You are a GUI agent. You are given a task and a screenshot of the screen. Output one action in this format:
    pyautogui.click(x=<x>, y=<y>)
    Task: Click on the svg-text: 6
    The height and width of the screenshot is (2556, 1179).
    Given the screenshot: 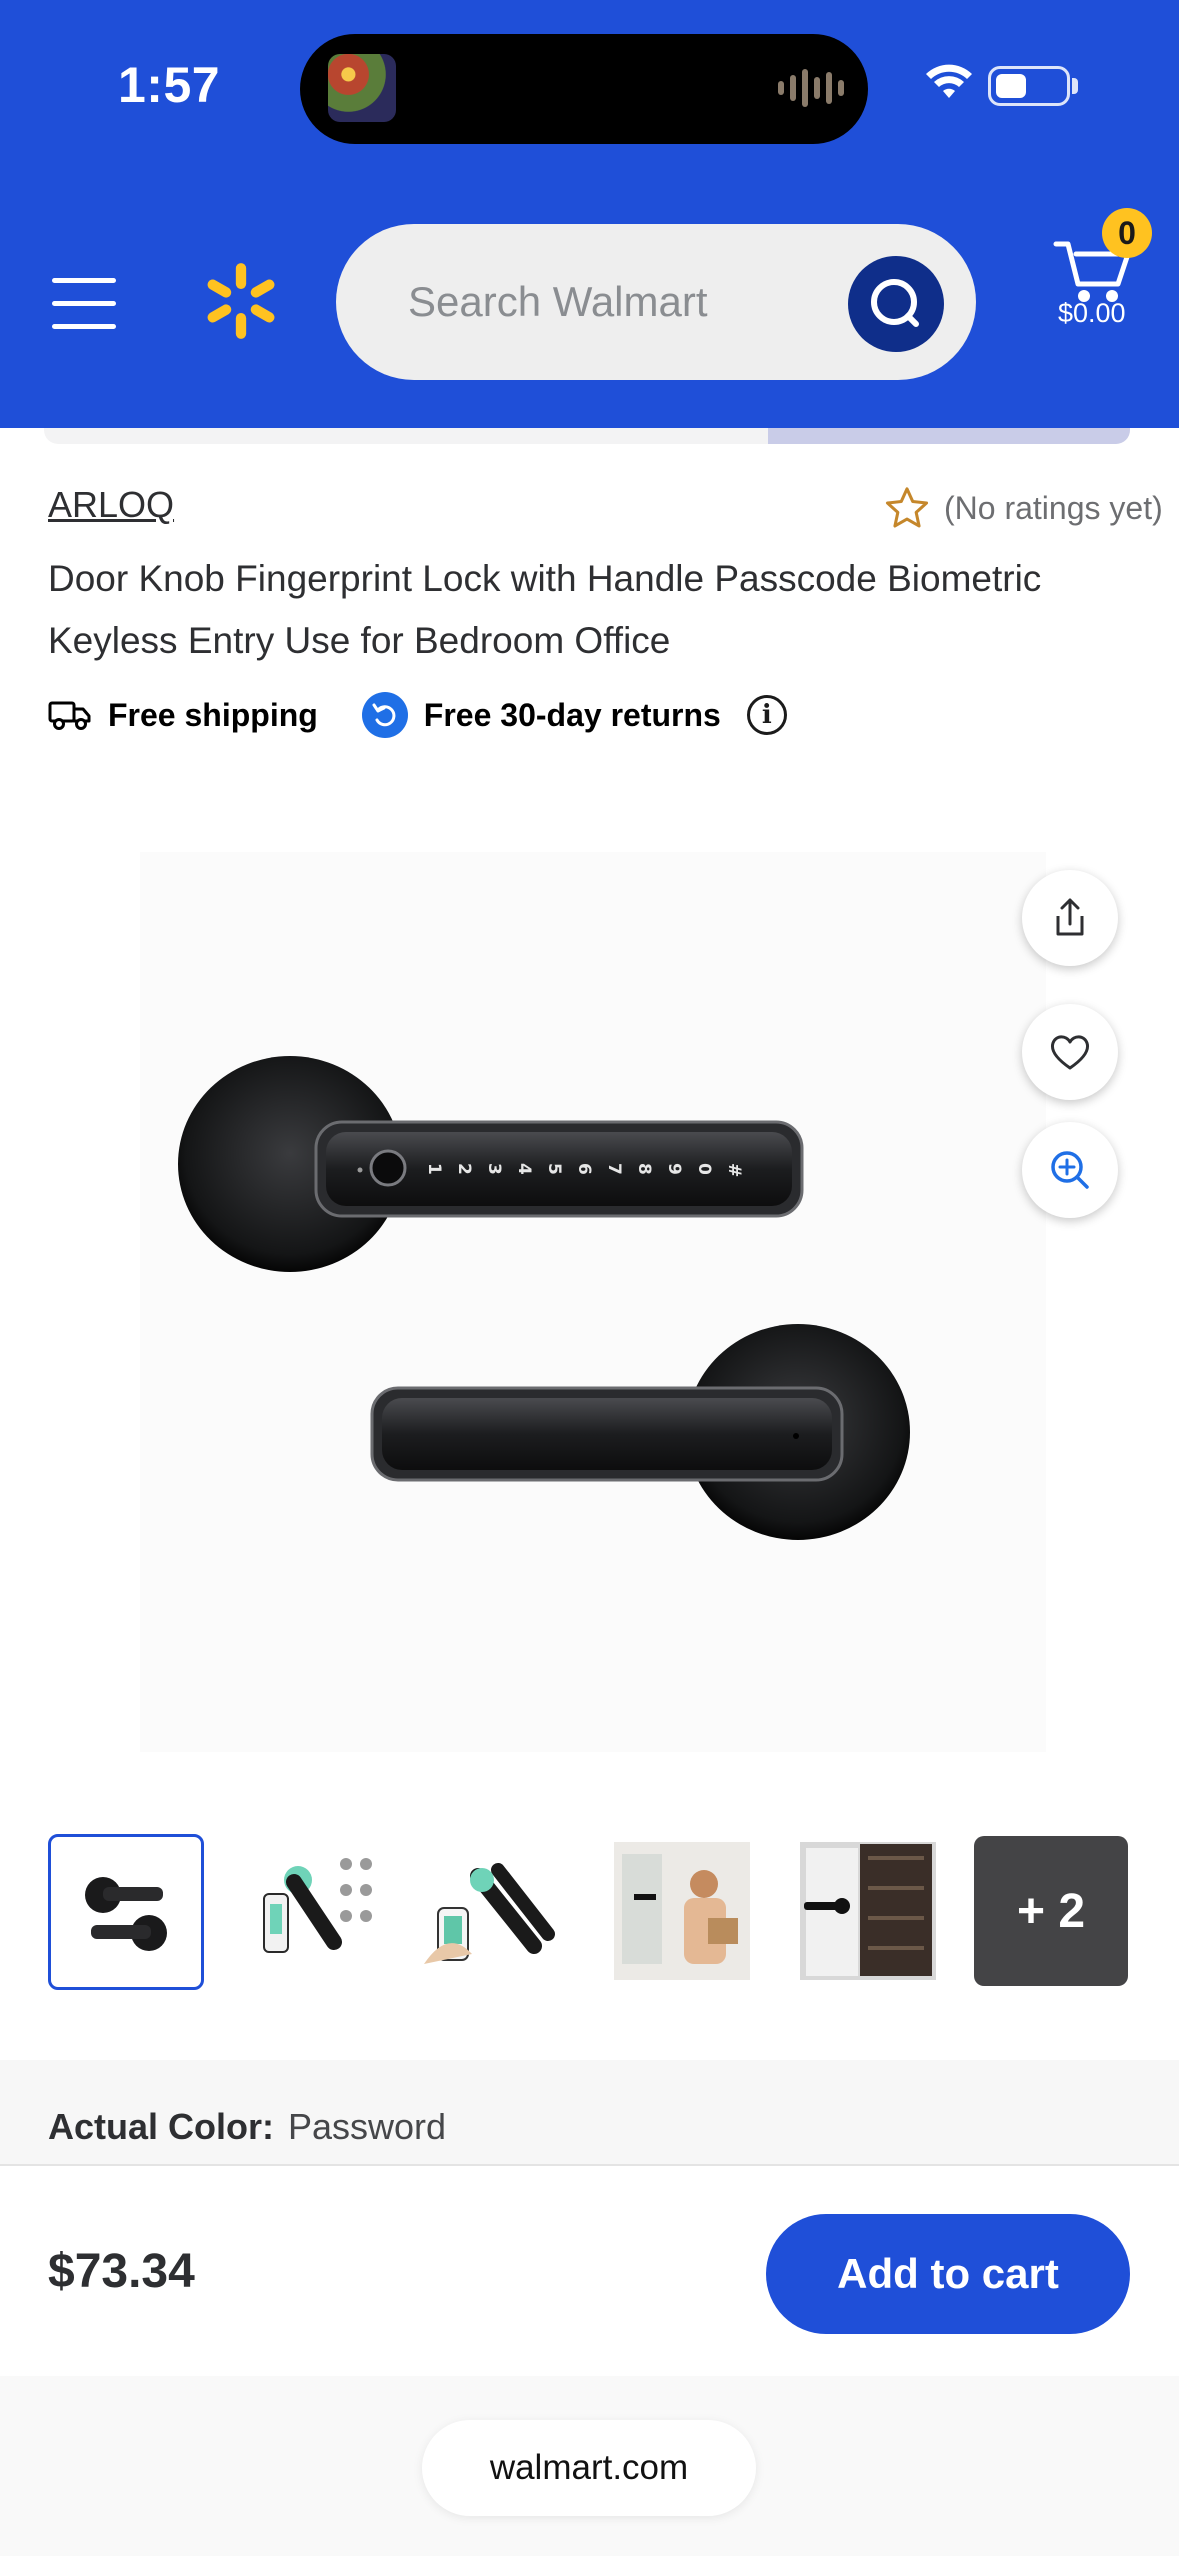 What is the action you would take?
    pyautogui.click(x=584, y=1169)
    